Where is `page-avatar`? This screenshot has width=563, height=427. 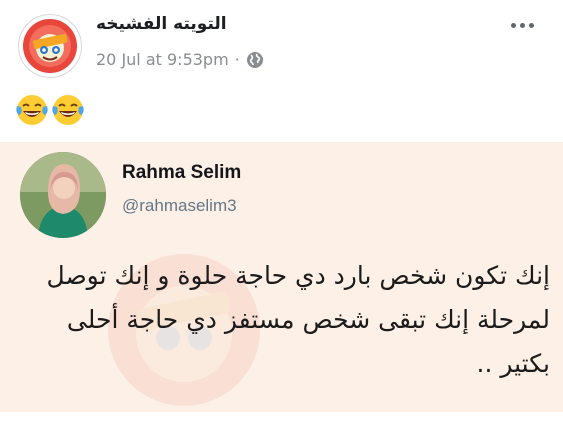
page-avatar is located at coordinates (50, 46).